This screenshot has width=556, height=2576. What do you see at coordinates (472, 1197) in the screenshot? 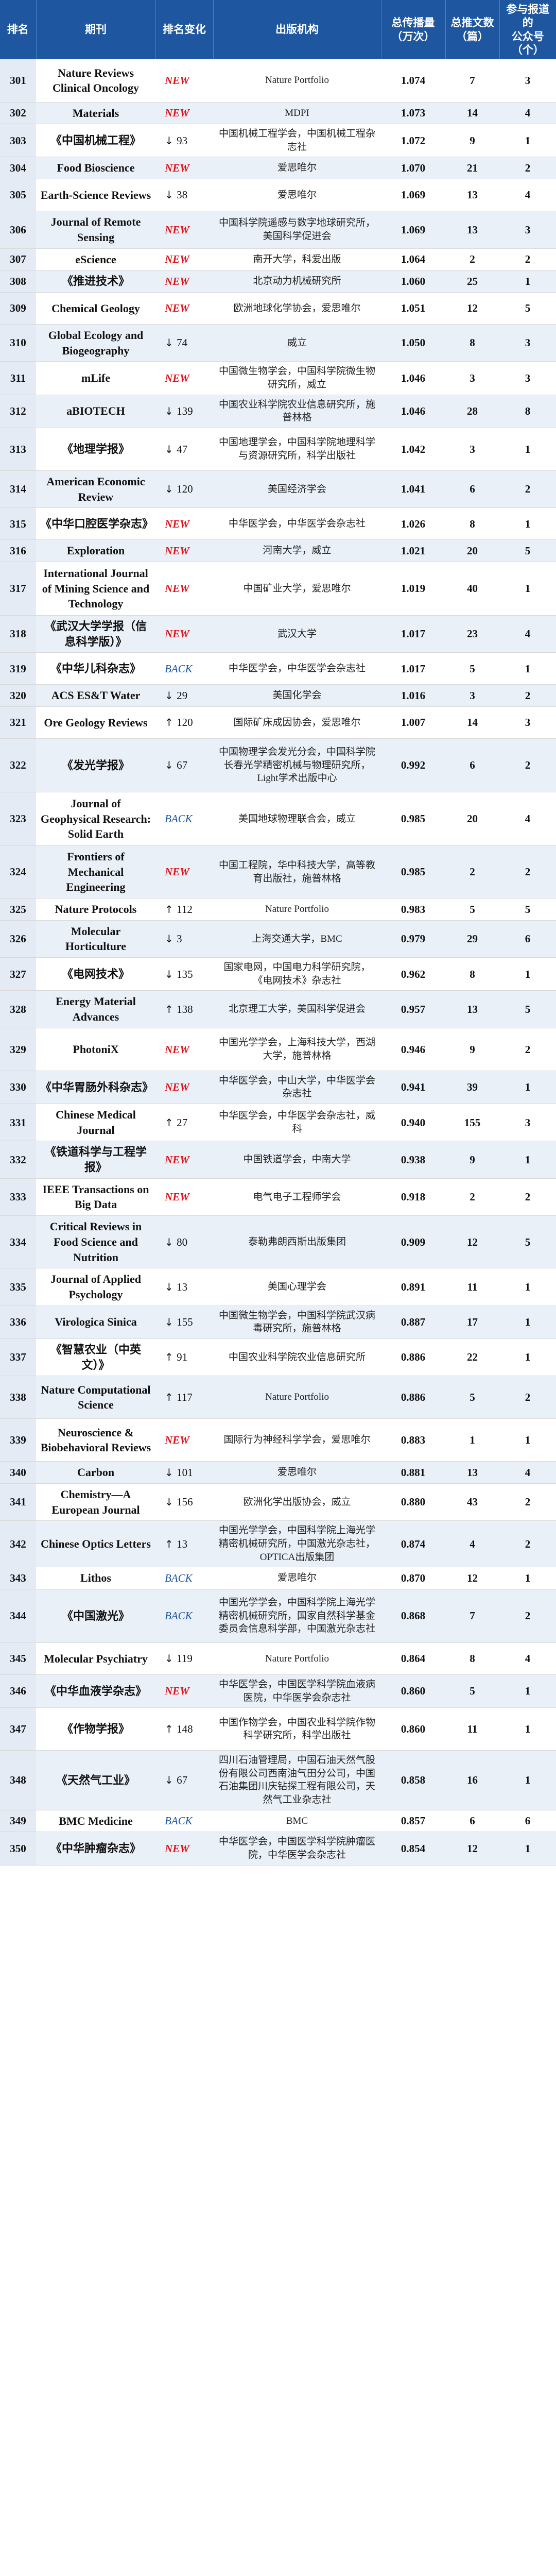
I see `count-cell: 2` at bounding box center [472, 1197].